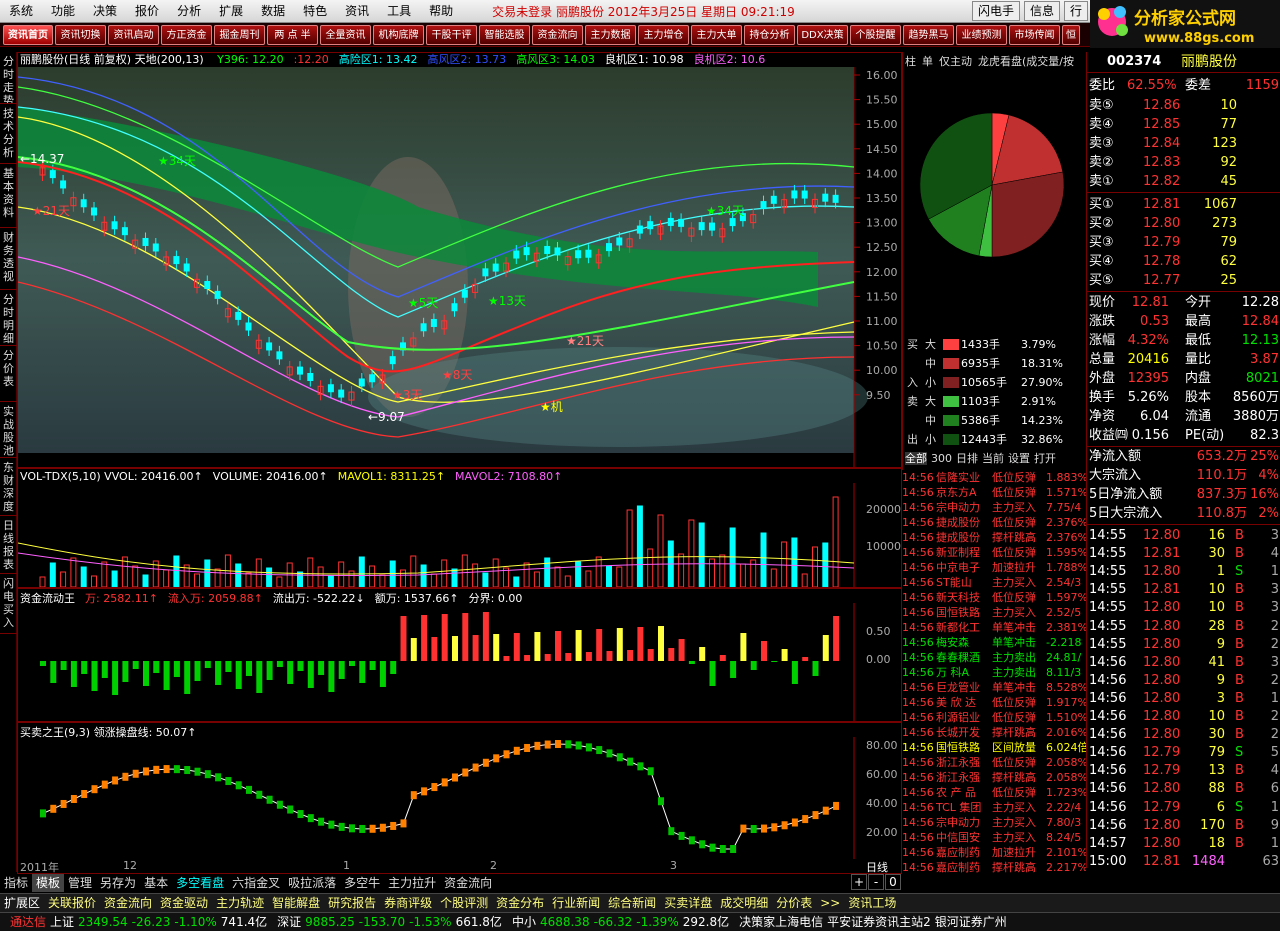 The width and height of the screenshot is (1280, 931). I want to click on sidebar-item-4: 分时明细, so click(8, 318).